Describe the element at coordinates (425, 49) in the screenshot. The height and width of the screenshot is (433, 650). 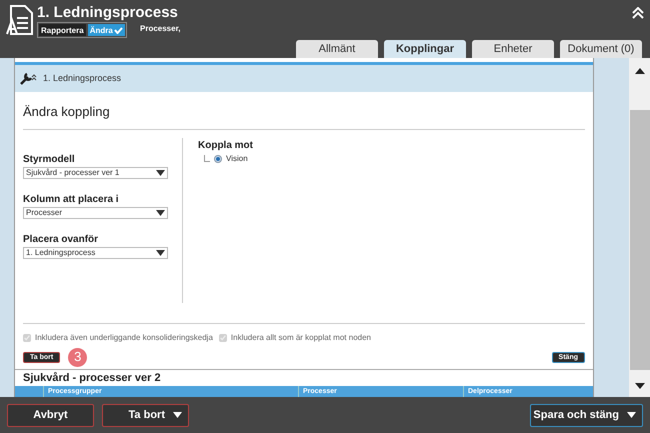
I see `tab: Kopplingar` at that location.